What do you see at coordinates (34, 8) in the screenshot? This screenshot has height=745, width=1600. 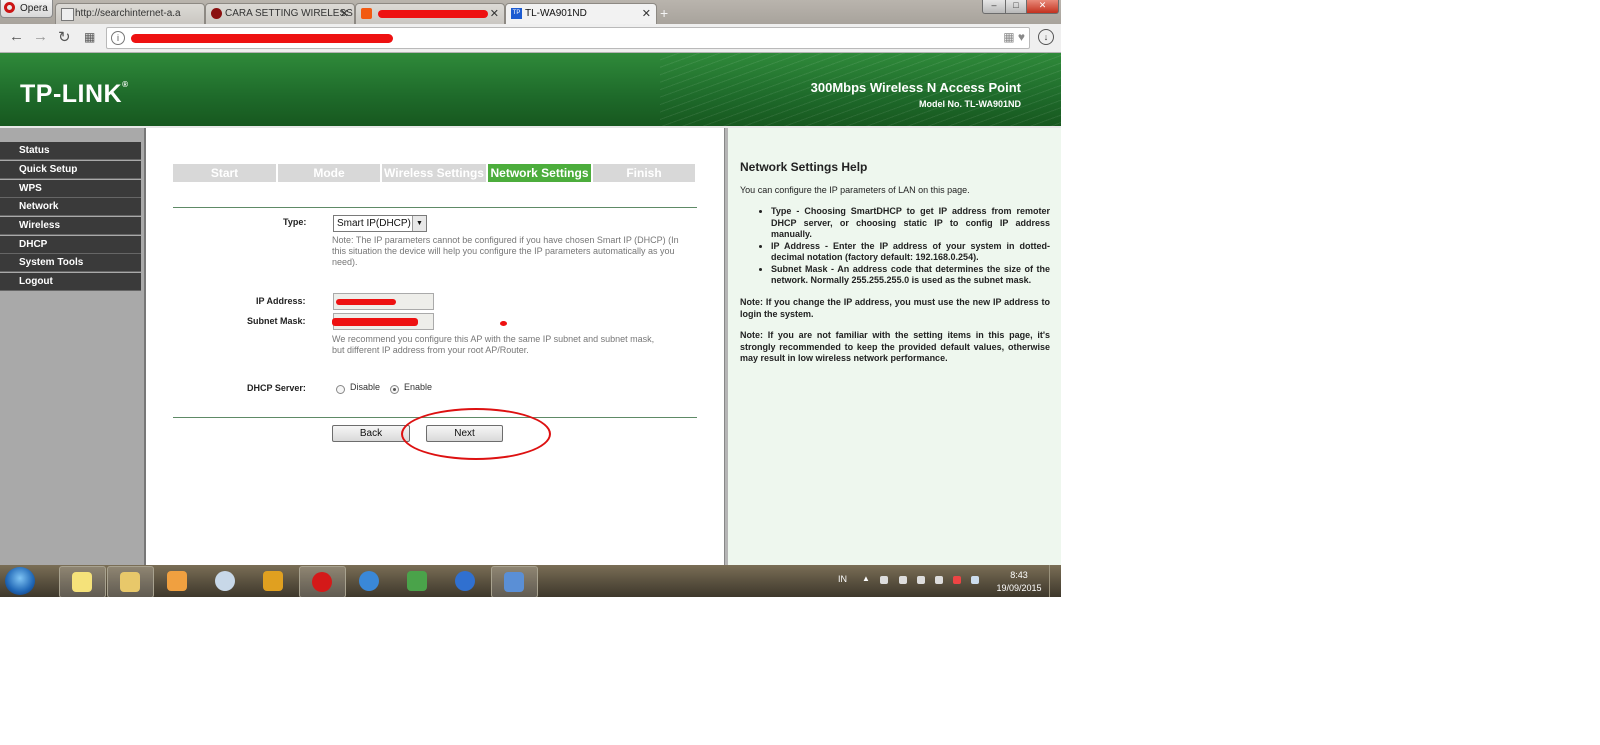 I see `opera-menu-label: Opera` at bounding box center [34, 8].